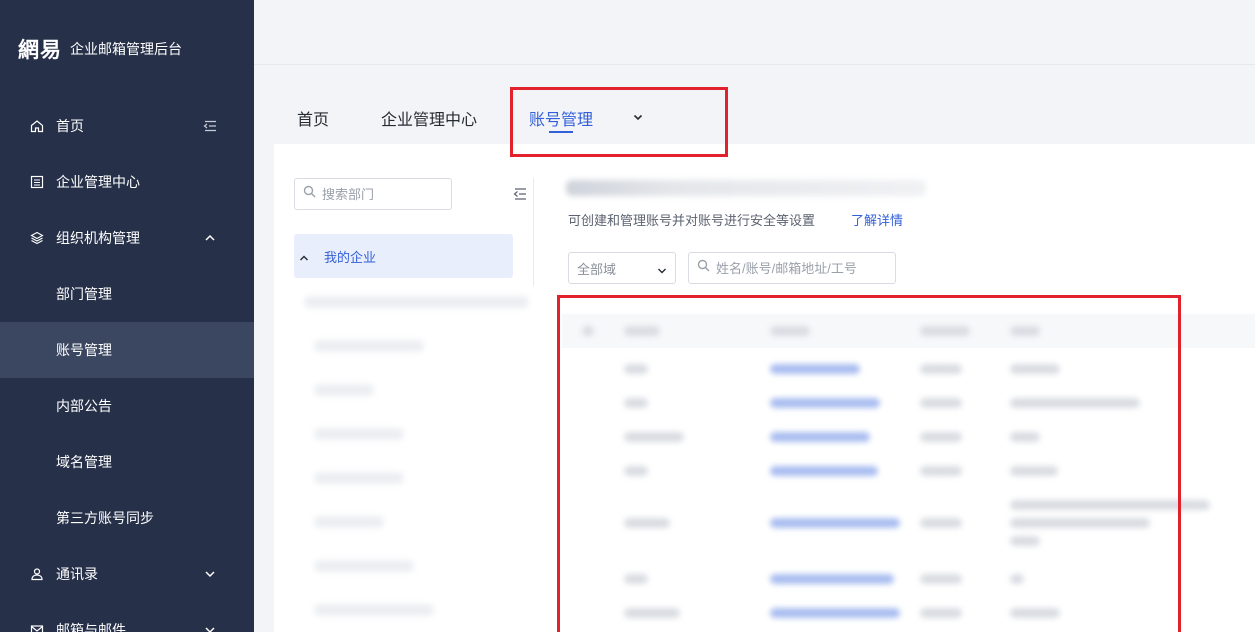  What do you see at coordinates (77, 574) in the screenshot?
I see `sidebar-item-label: 通讯录` at bounding box center [77, 574].